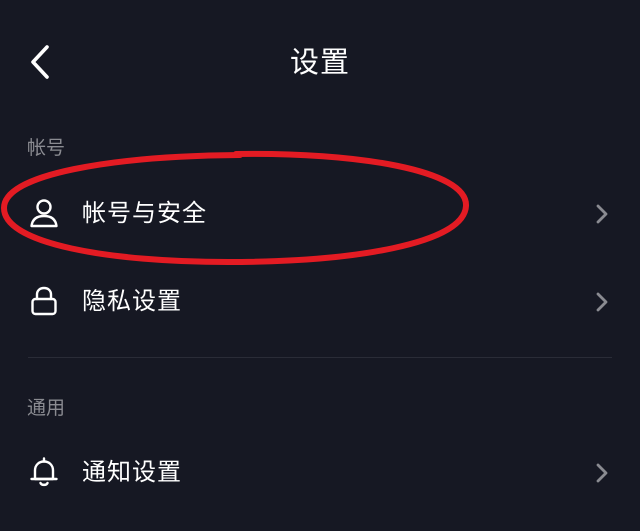  I want to click on settings-item-label: 隐私设置, so click(132, 301).